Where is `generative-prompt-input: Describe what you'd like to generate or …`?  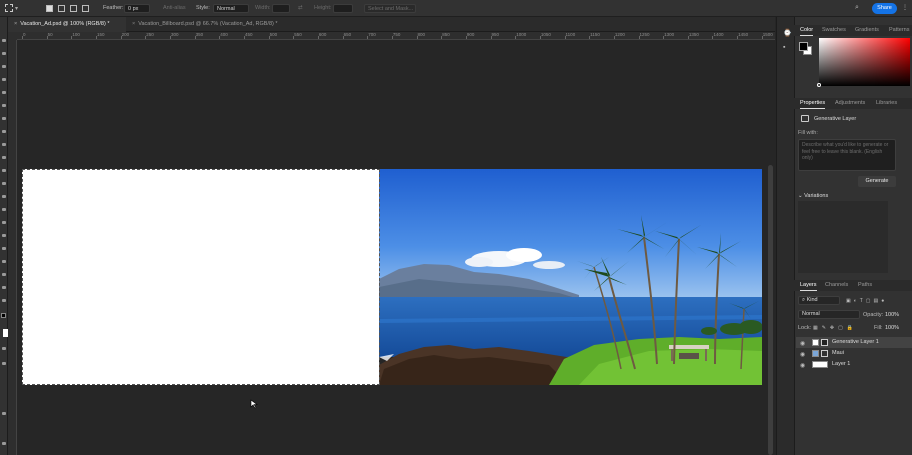 generative-prompt-input: Describe what you'd like to generate or … is located at coordinates (847, 155).